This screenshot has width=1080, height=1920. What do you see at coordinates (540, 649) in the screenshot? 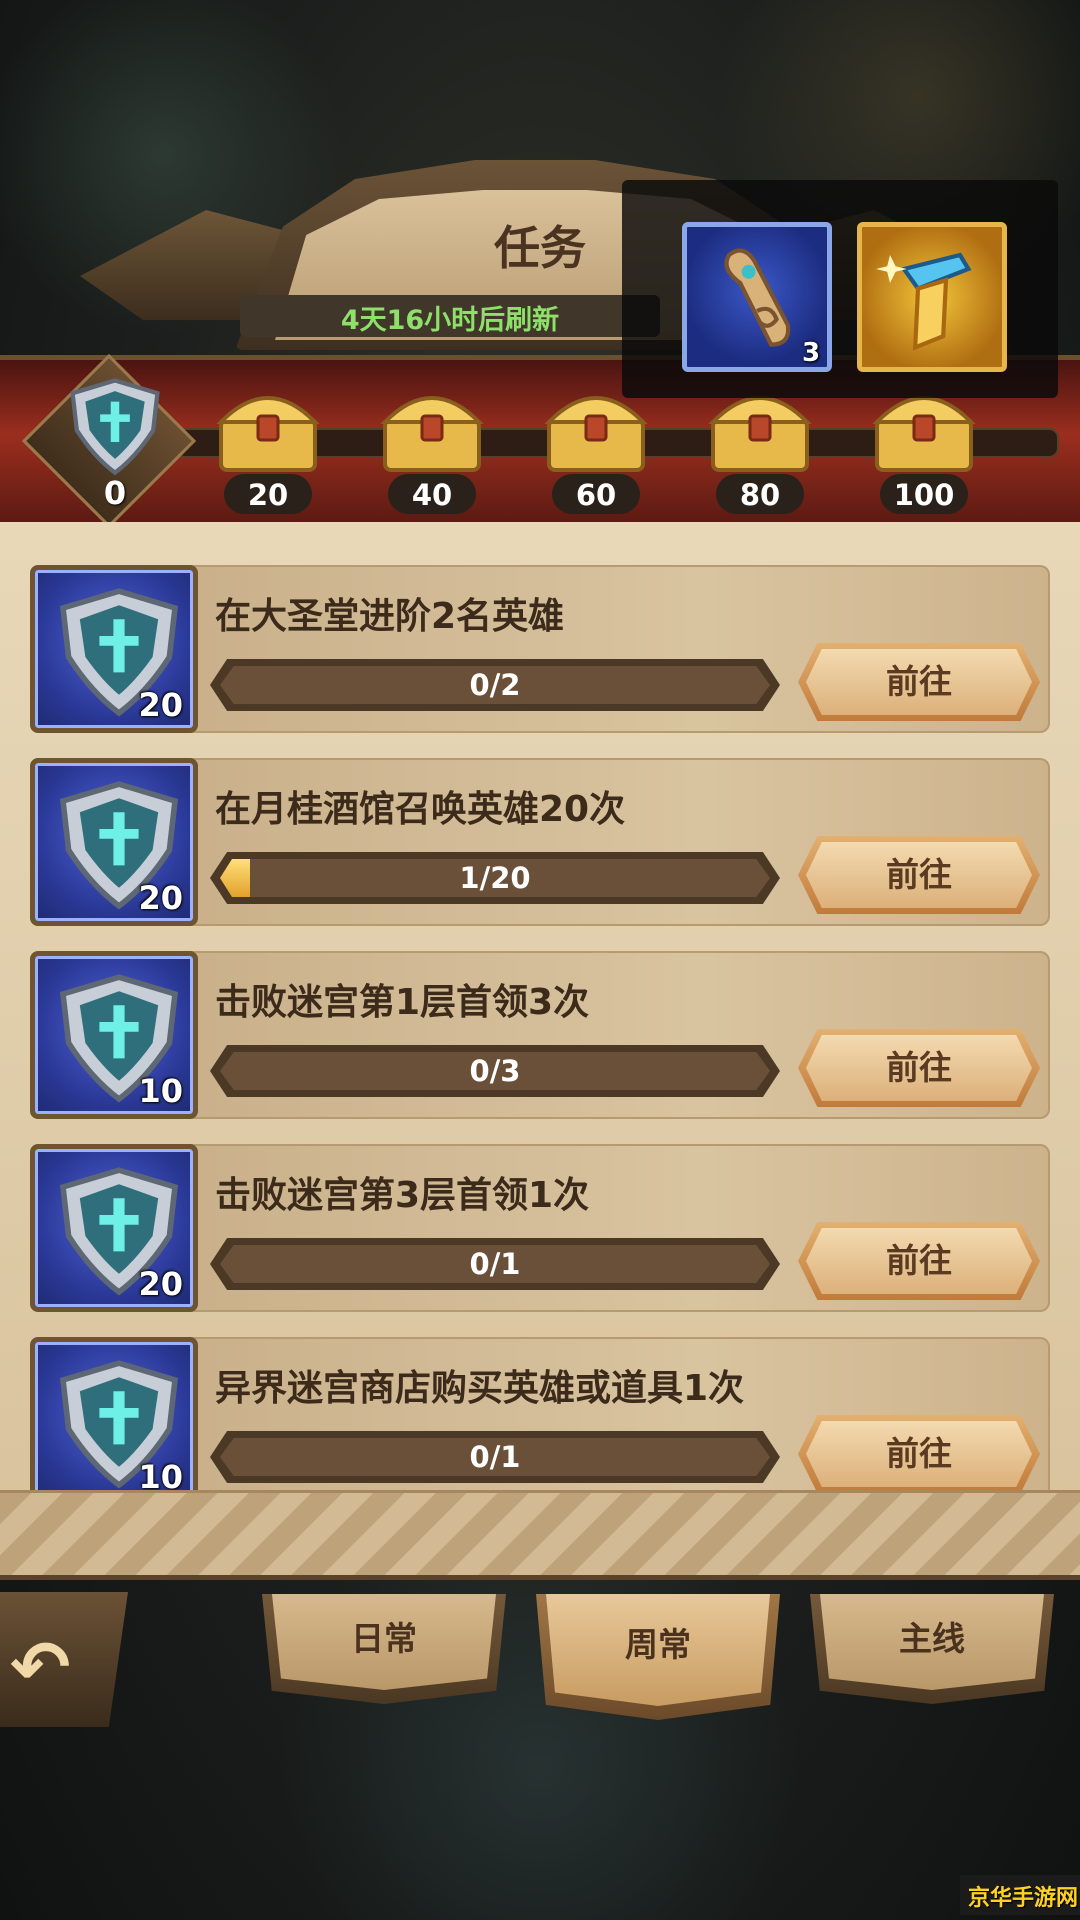
I see `task-card: 20 在大圣堂进阶2名英雄 0/2 前往` at bounding box center [540, 649].